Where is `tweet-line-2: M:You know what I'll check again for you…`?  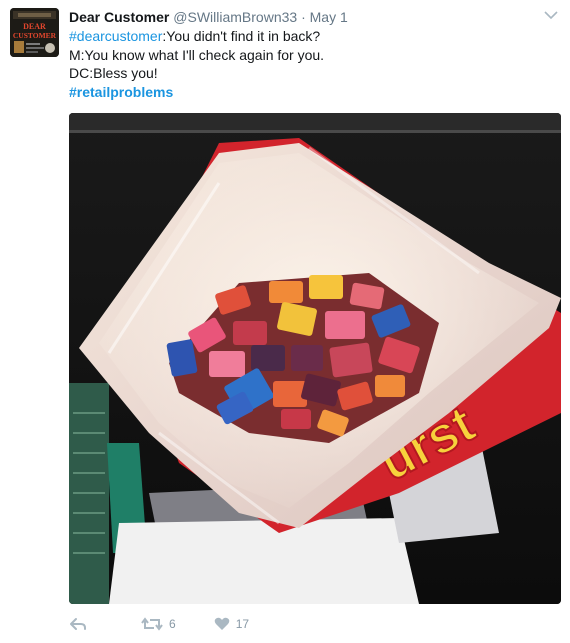
tweet-line-2: M:You know what I'll check again for you… is located at coordinates (197, 54).